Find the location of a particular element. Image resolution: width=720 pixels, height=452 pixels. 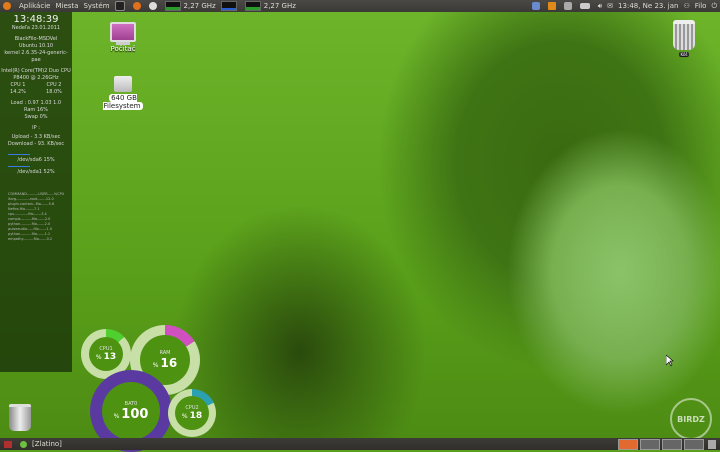

conky-disk1: /dev/sda6 15% is located at coordinates (36, 160).